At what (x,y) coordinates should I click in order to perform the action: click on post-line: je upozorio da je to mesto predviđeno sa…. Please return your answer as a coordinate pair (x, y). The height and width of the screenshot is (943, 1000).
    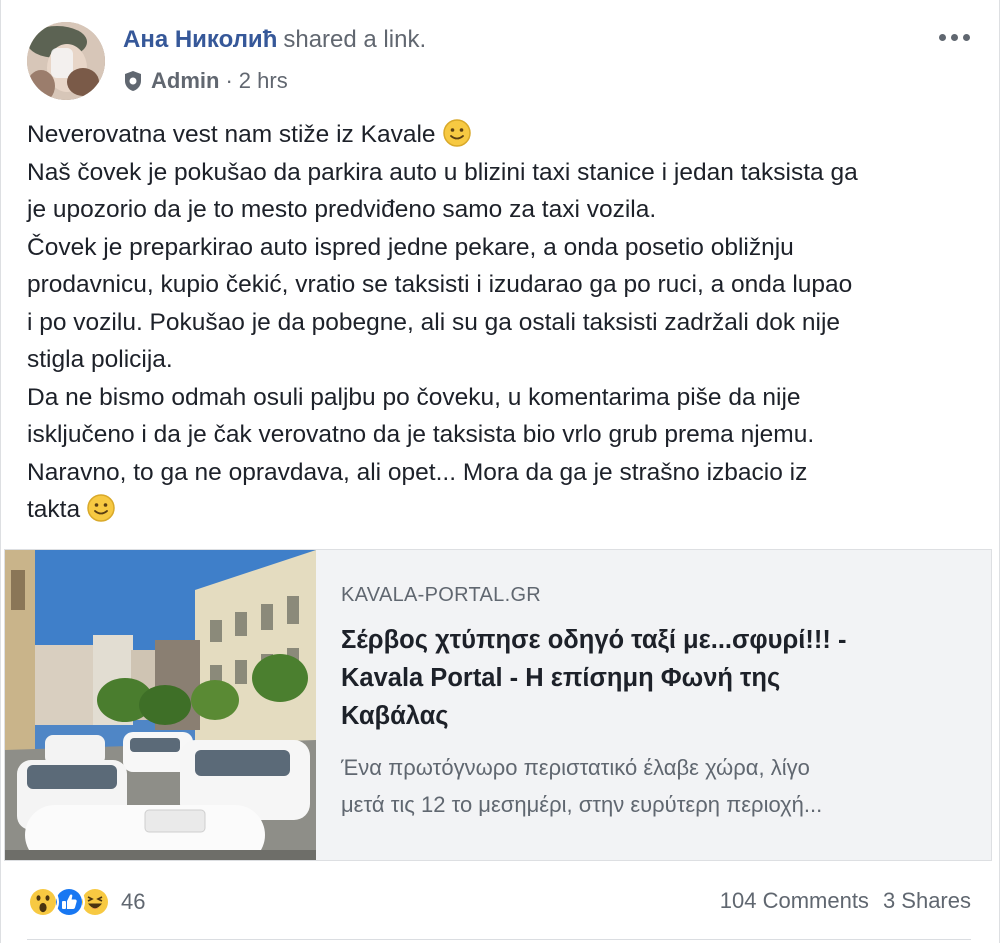
    Looking at the image, I should click on (342, 209).